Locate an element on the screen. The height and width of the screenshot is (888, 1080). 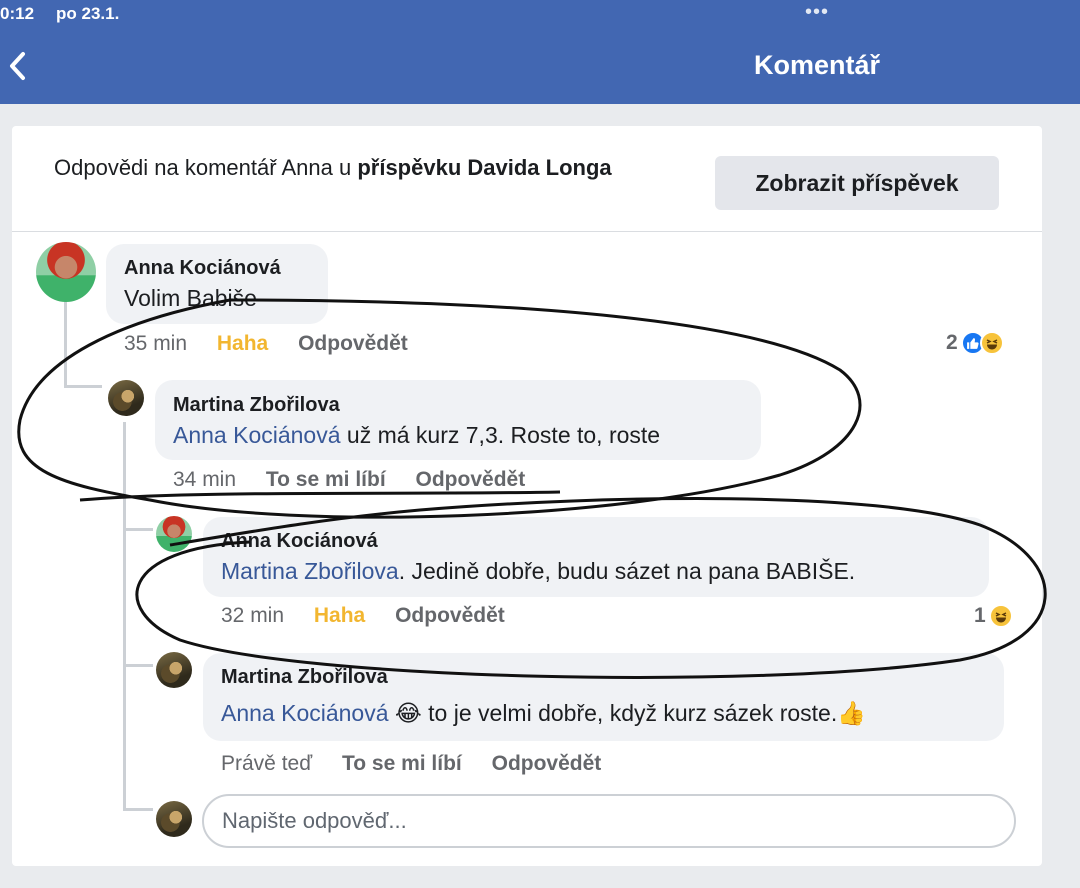
comment-text-body: už má kurz 7,3. Roste to, roste is located at coordinates (500, 435).